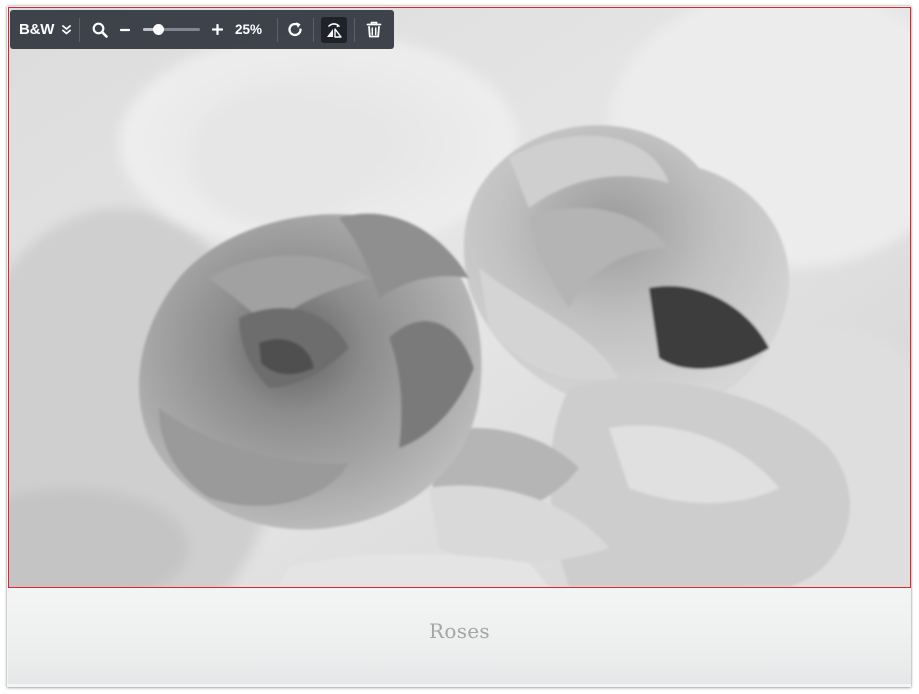  I want to click on zoom-out-button, so click(126, 29).